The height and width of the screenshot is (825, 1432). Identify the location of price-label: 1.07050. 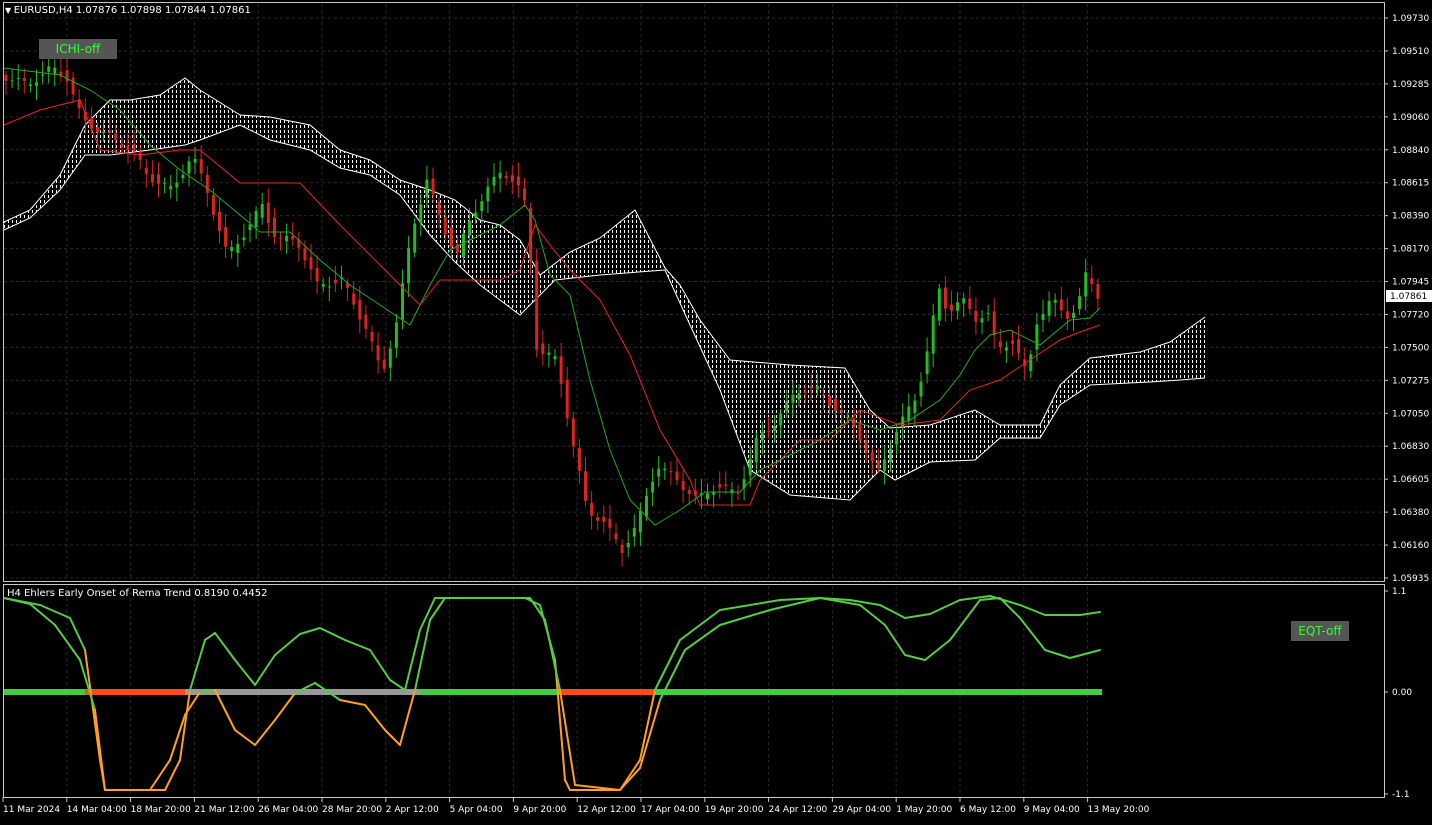
(1410, 414).